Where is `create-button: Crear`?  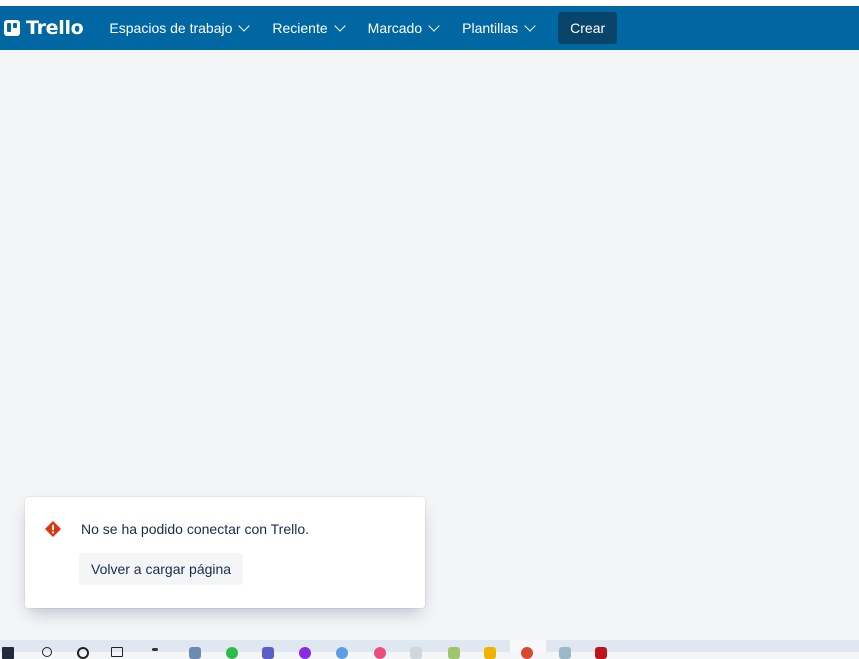
create-button: Crear is located at coordinates (588, 28).